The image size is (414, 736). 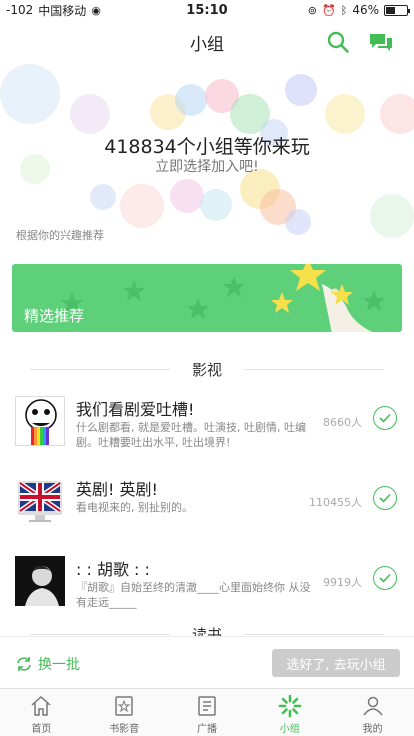 What do you see at coordinates (372, 729) in the screenshot?
I see `tab-label: 我的` at bounding box center [372, 729].